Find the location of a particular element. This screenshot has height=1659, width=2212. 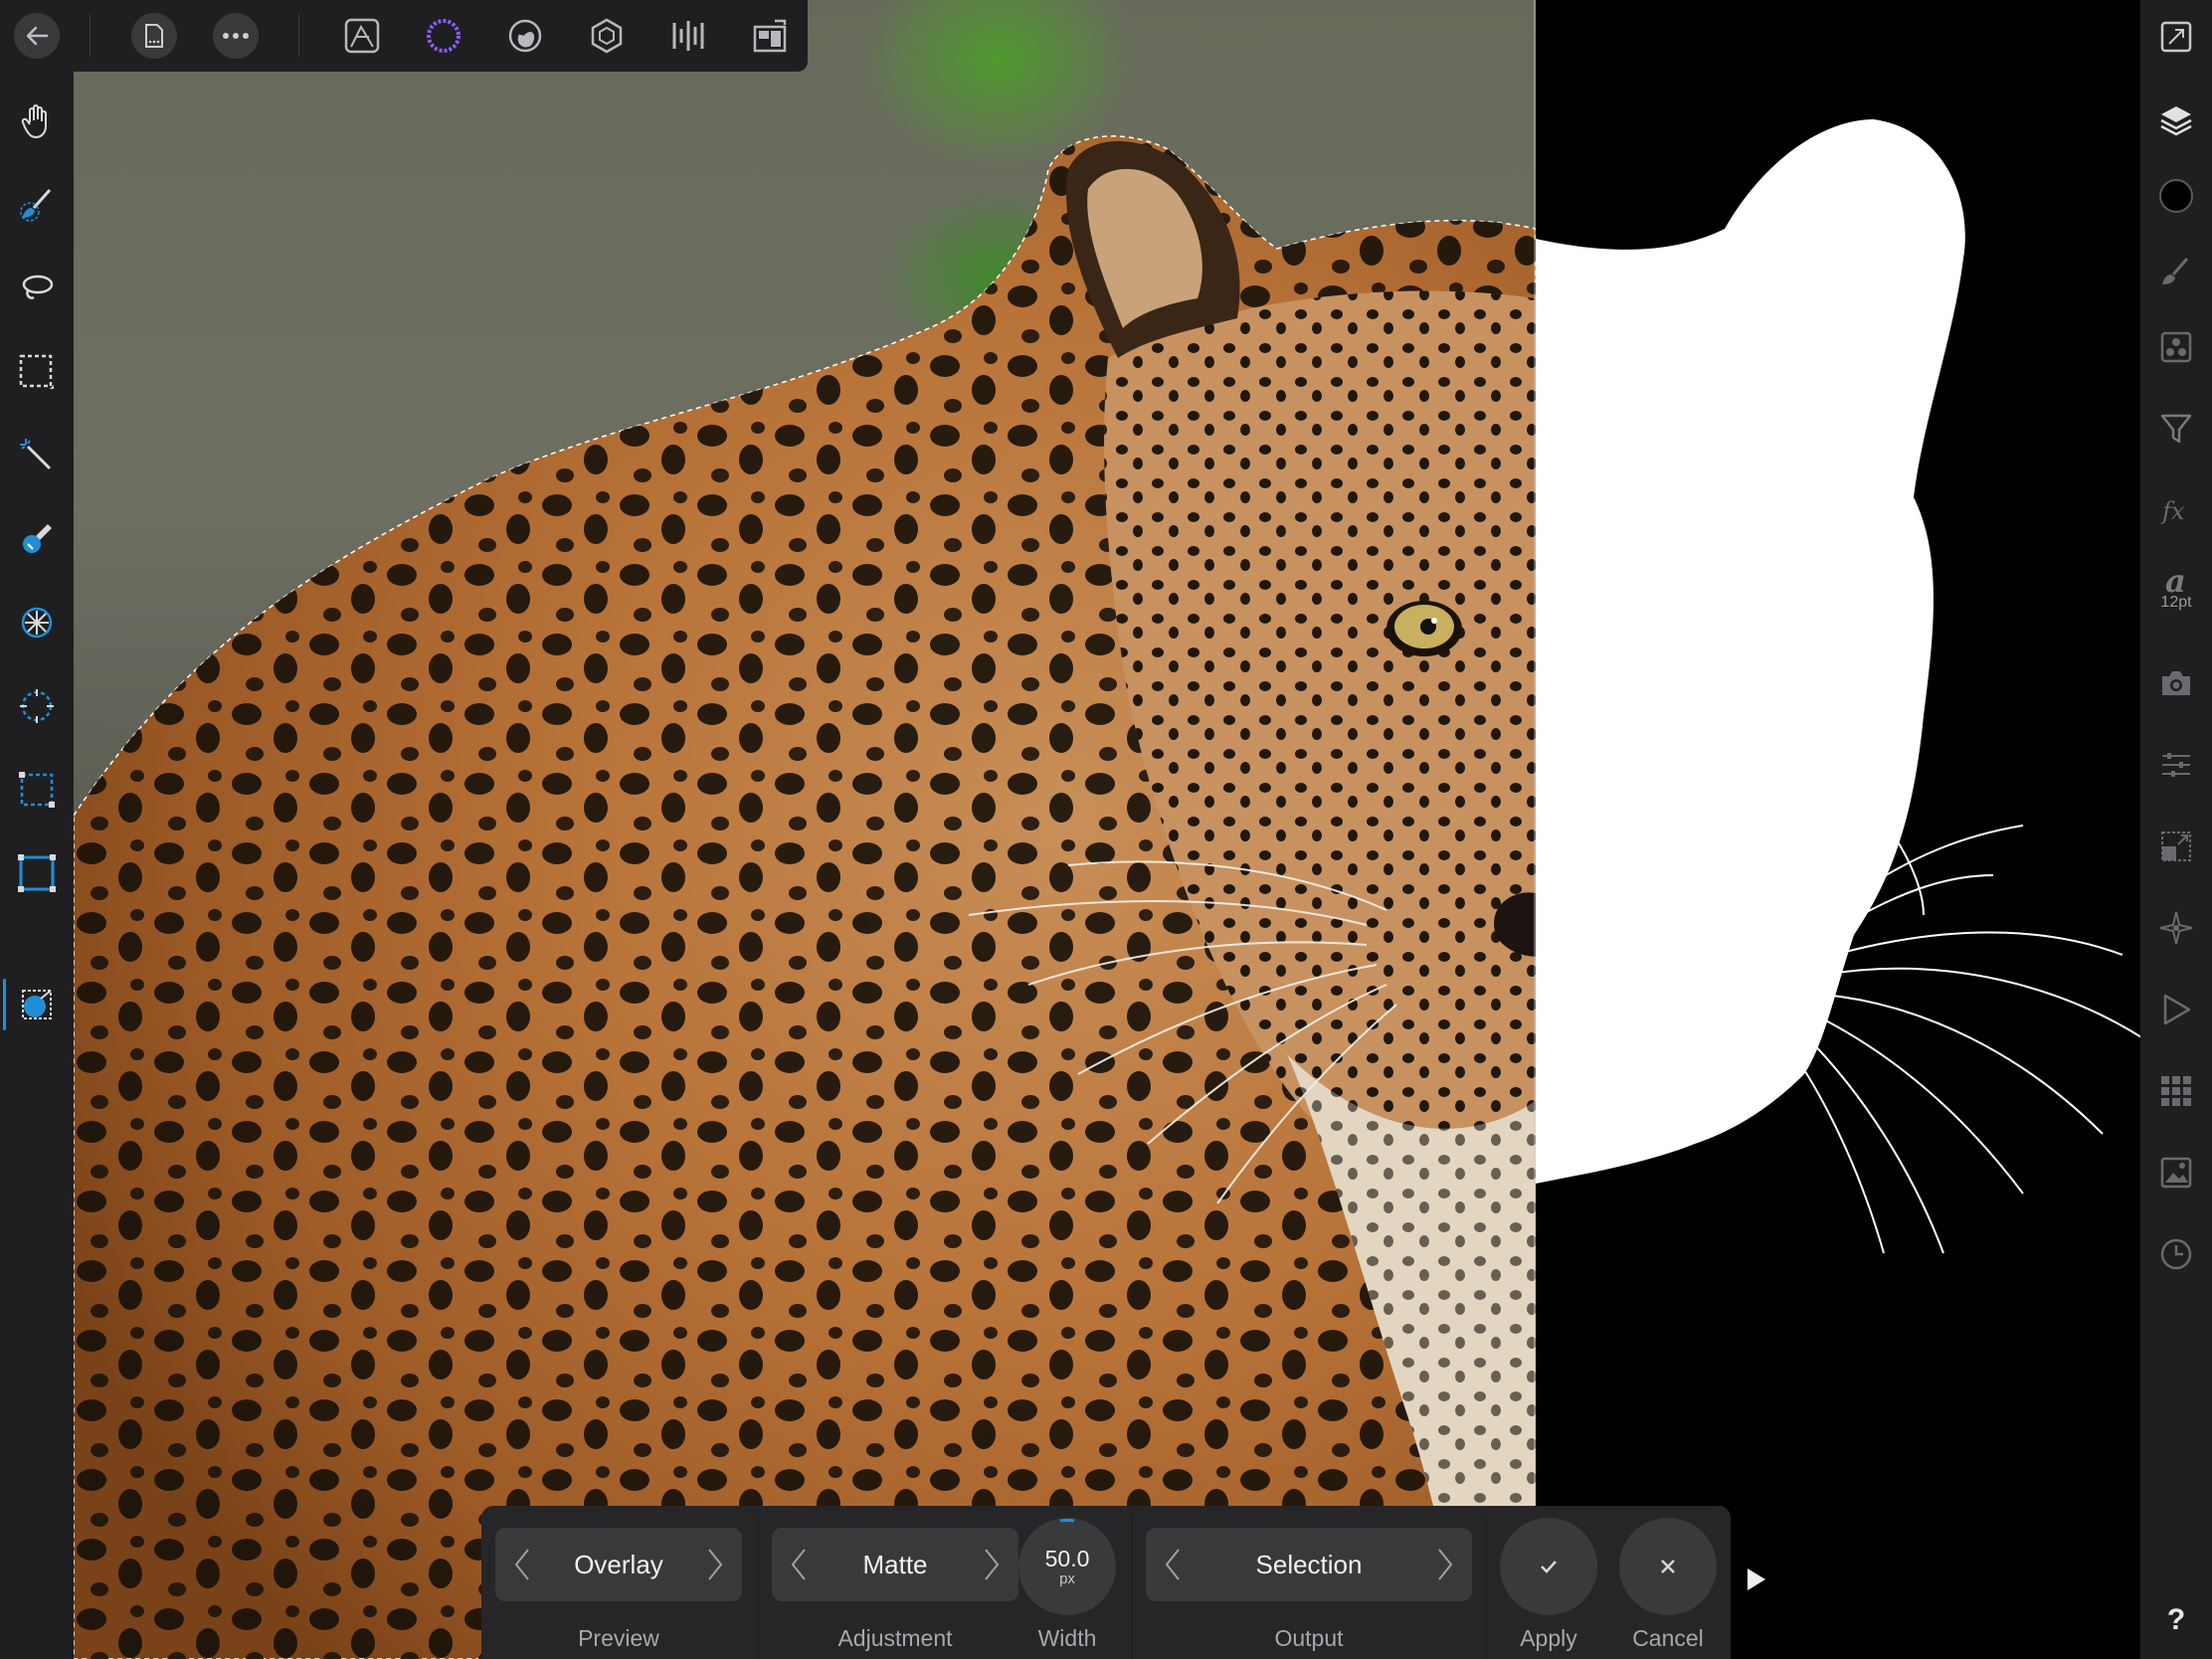

liquify-persona-button is located at coordinates (525, 36).